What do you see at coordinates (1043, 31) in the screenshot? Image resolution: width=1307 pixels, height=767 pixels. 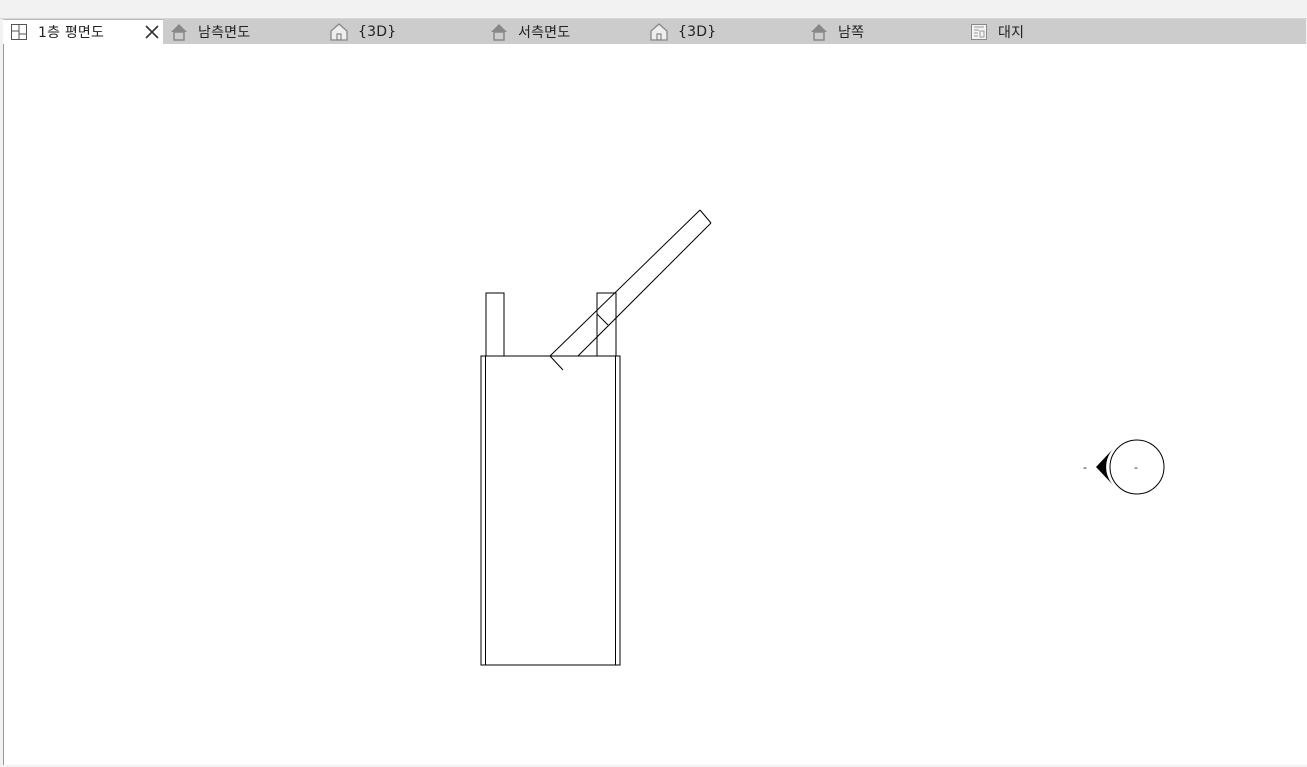 I see `tab-site: 대지` at bounding box center [1043, 31].